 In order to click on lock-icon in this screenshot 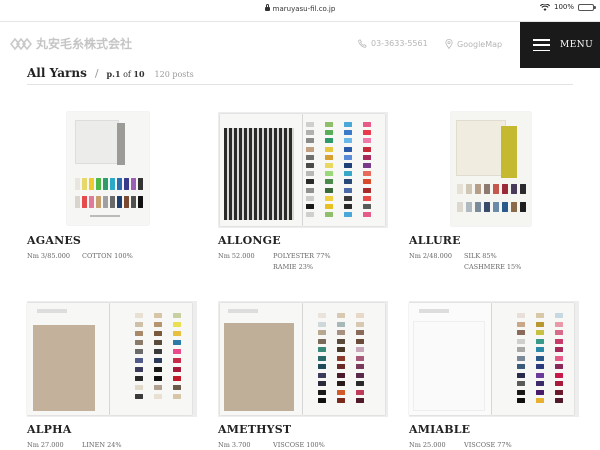, I will do `click(267, 7)`.